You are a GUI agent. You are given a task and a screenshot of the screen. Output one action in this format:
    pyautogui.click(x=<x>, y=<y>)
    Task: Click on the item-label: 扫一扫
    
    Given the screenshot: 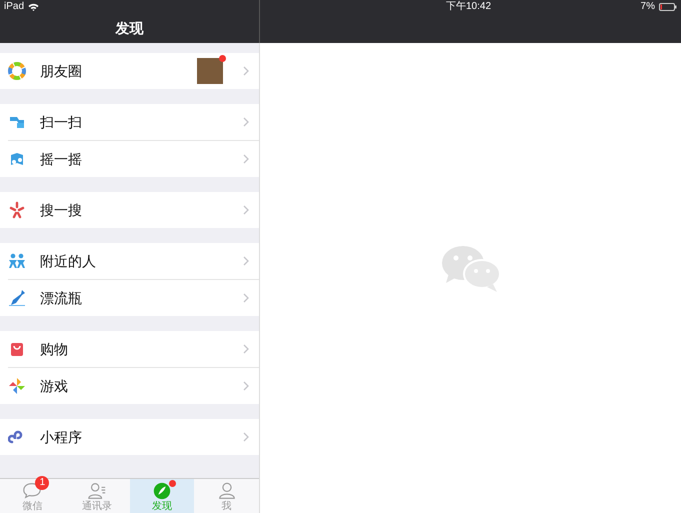 What is the action you would take?
    pyautogui.click(x=61, y=122)
    